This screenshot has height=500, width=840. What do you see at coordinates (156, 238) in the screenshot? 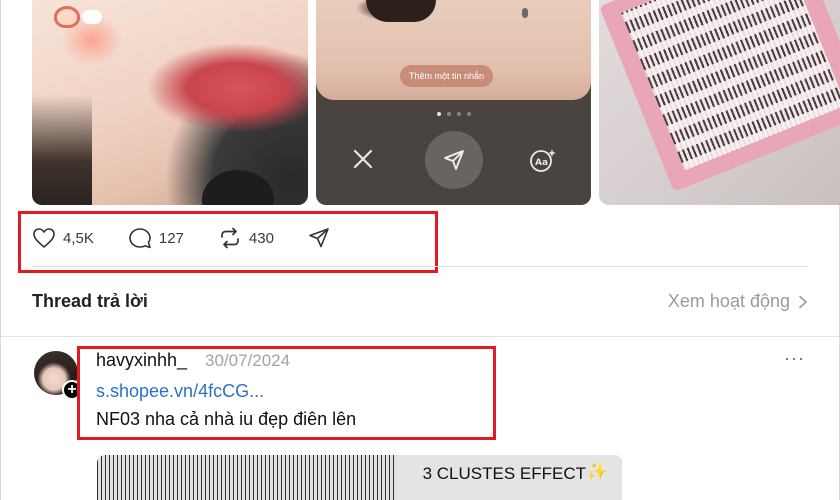
I see `comment-button: 127` at bounding box center [156, 238].